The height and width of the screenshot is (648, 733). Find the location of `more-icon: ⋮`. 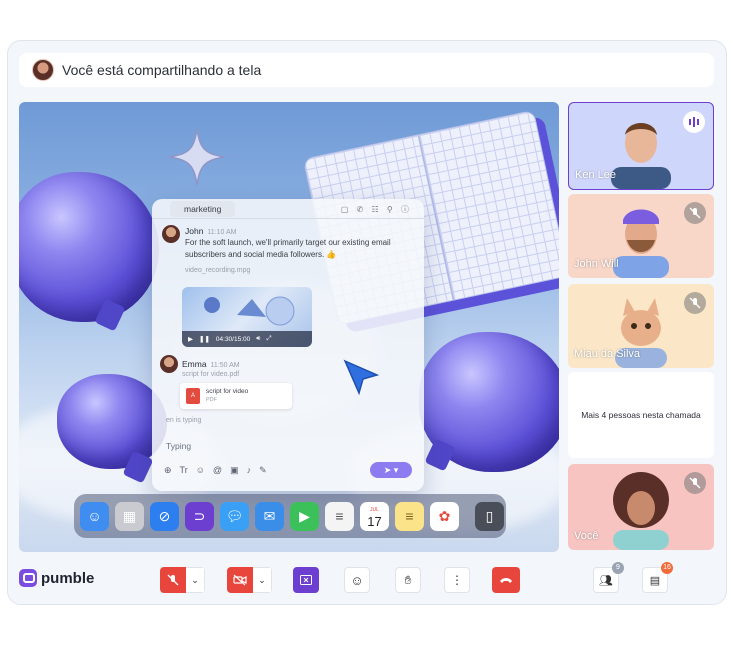

more-icon: ⋮ is located at coordinates (457, 580).